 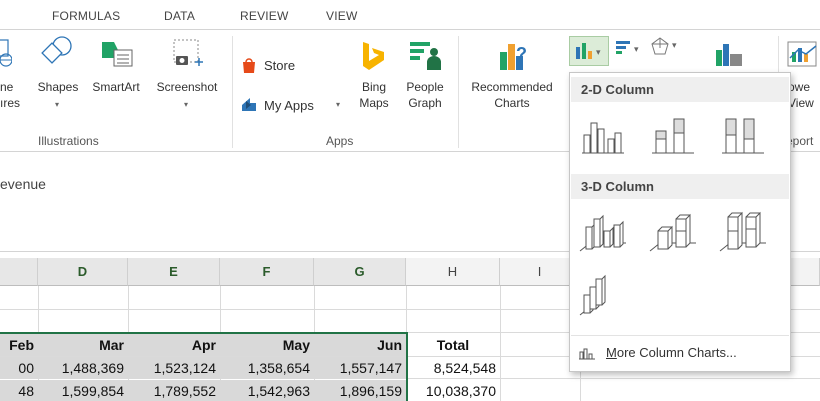 I want to click on 100-stacked-column-icon, so click(x=743, y=136).